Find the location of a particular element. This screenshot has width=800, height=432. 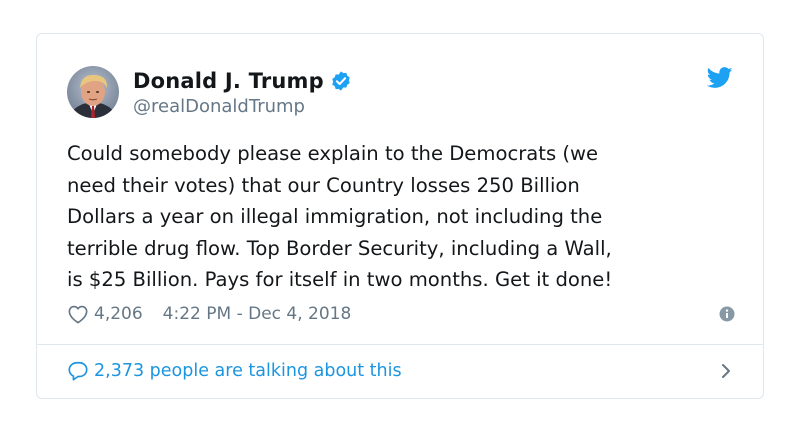

comment-icon is located at coordinates (78, 371).